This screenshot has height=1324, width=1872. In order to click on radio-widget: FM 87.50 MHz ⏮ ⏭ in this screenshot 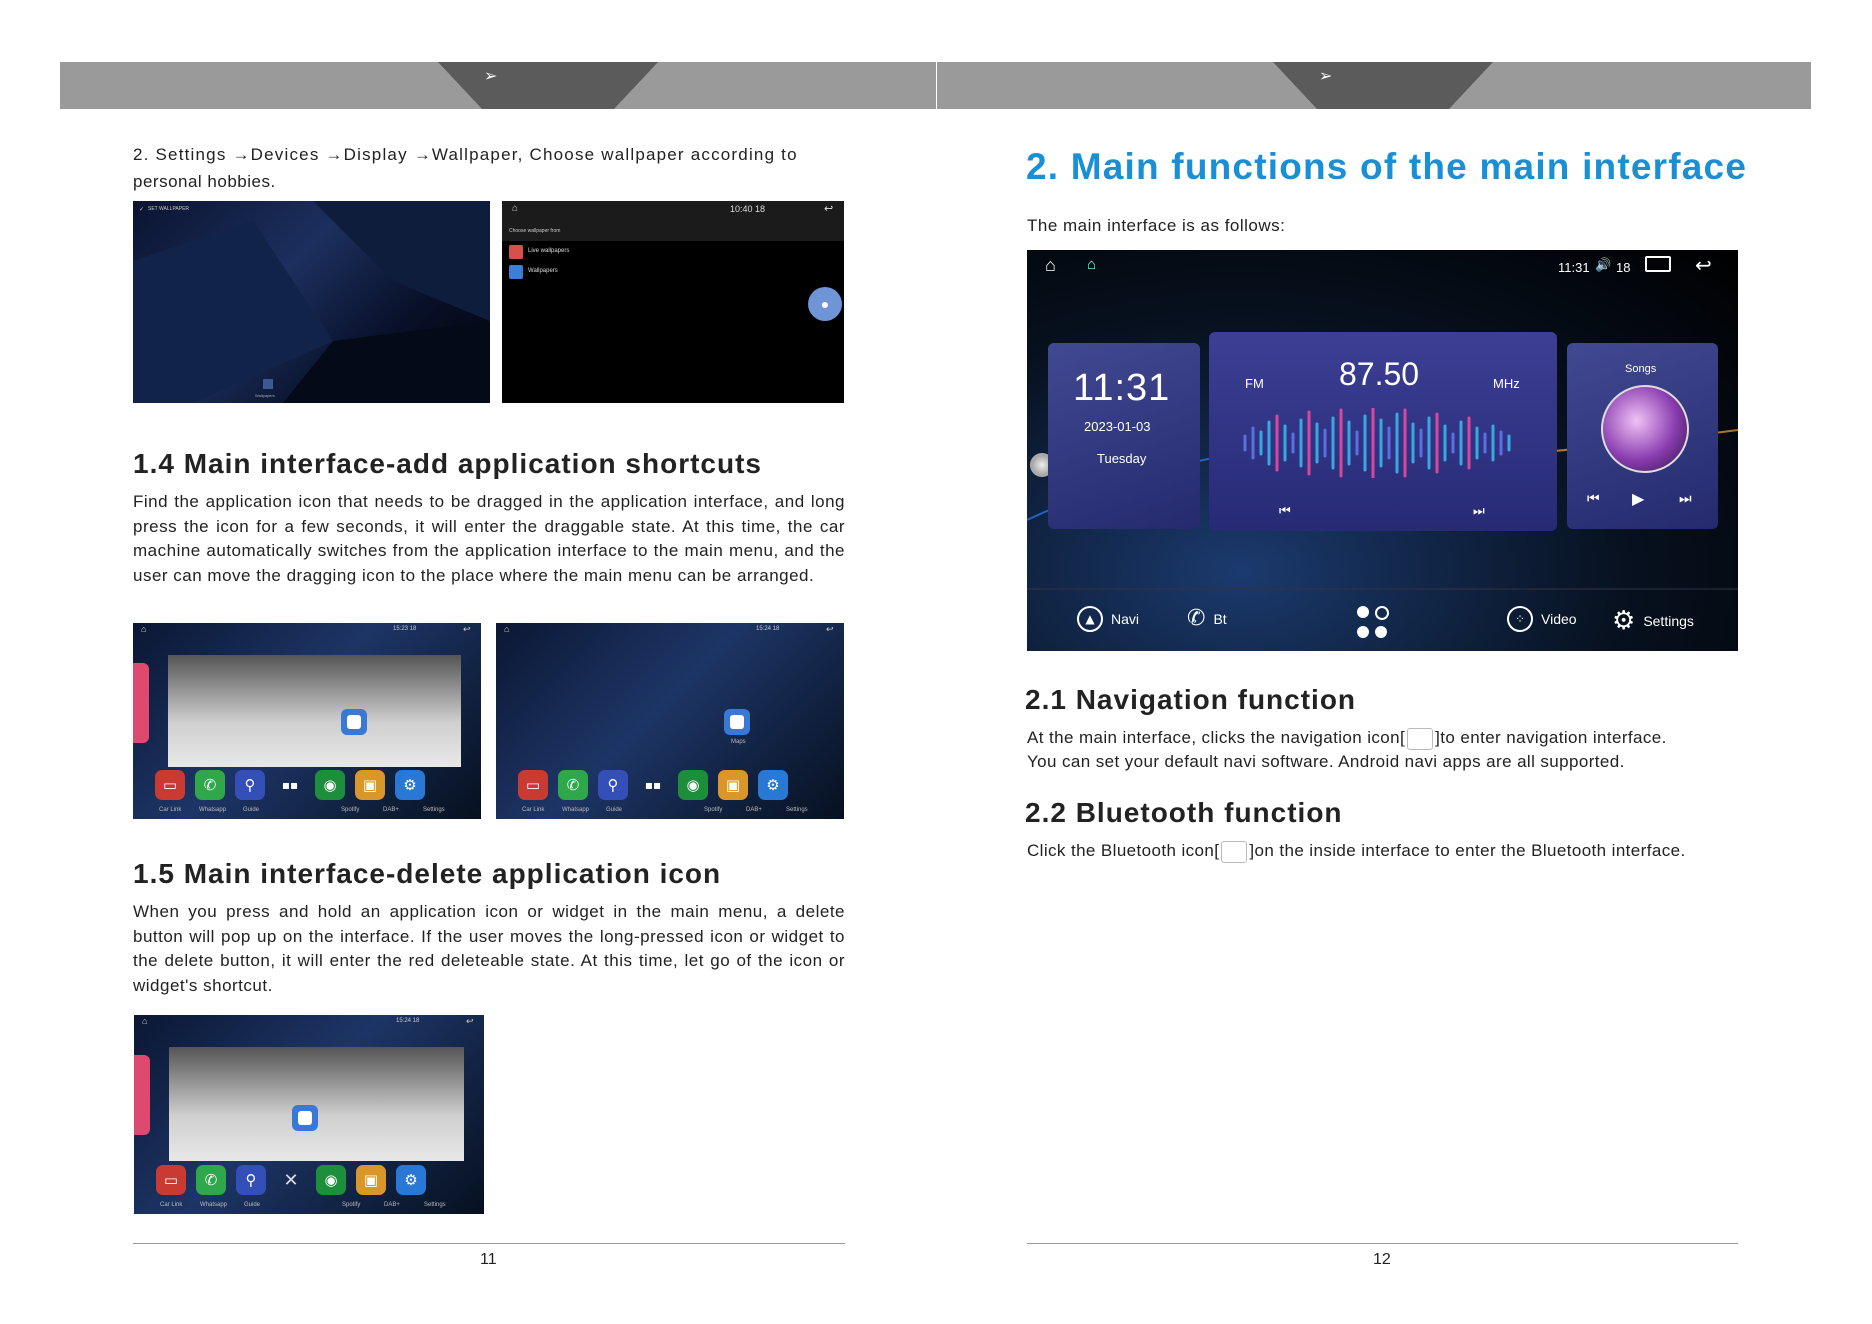, I will do `click(1383, 431)`.